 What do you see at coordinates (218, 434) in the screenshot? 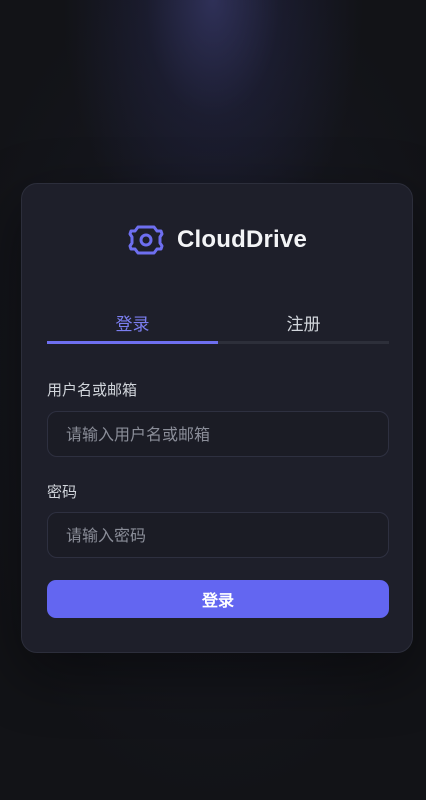
I see `username-input` at bounding box center [218, 434].